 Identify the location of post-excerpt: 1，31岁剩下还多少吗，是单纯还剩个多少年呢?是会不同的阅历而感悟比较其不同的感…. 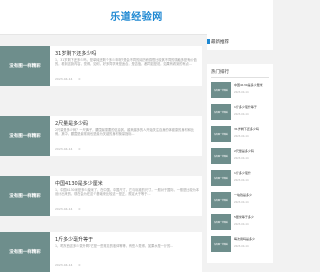
(126, 62).